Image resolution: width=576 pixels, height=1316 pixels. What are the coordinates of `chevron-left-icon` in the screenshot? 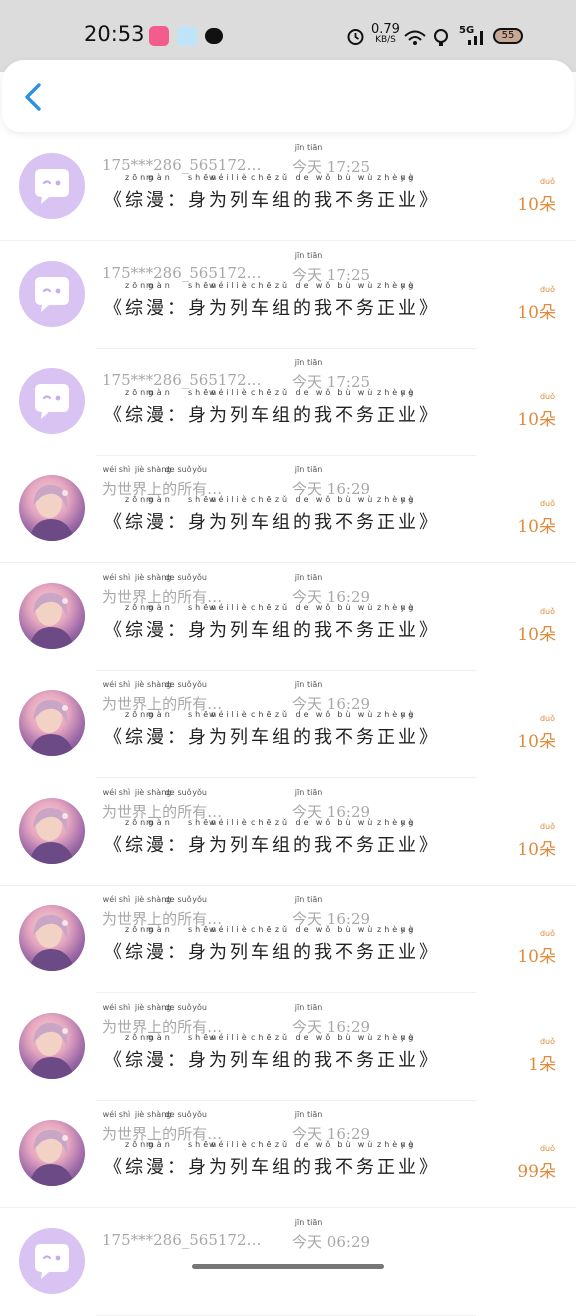 It's located at (33, 97).